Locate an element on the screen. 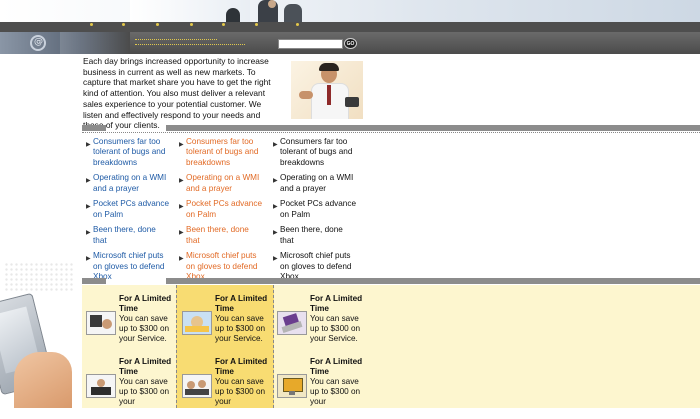  pda-hand-image is located at coordinates (41, 334).